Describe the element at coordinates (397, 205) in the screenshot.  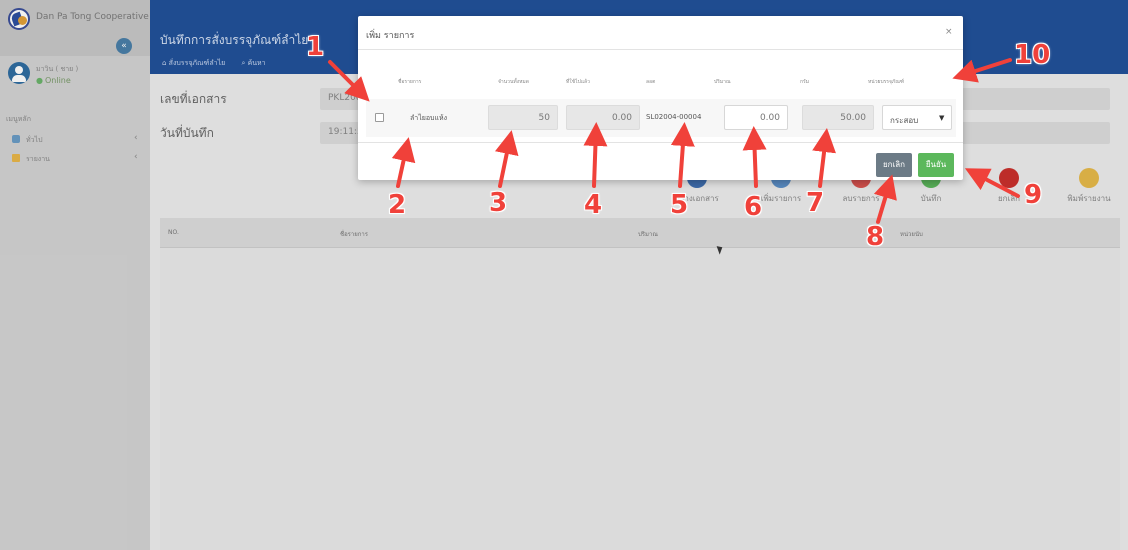
I see `annotation-2: 2` at that location.